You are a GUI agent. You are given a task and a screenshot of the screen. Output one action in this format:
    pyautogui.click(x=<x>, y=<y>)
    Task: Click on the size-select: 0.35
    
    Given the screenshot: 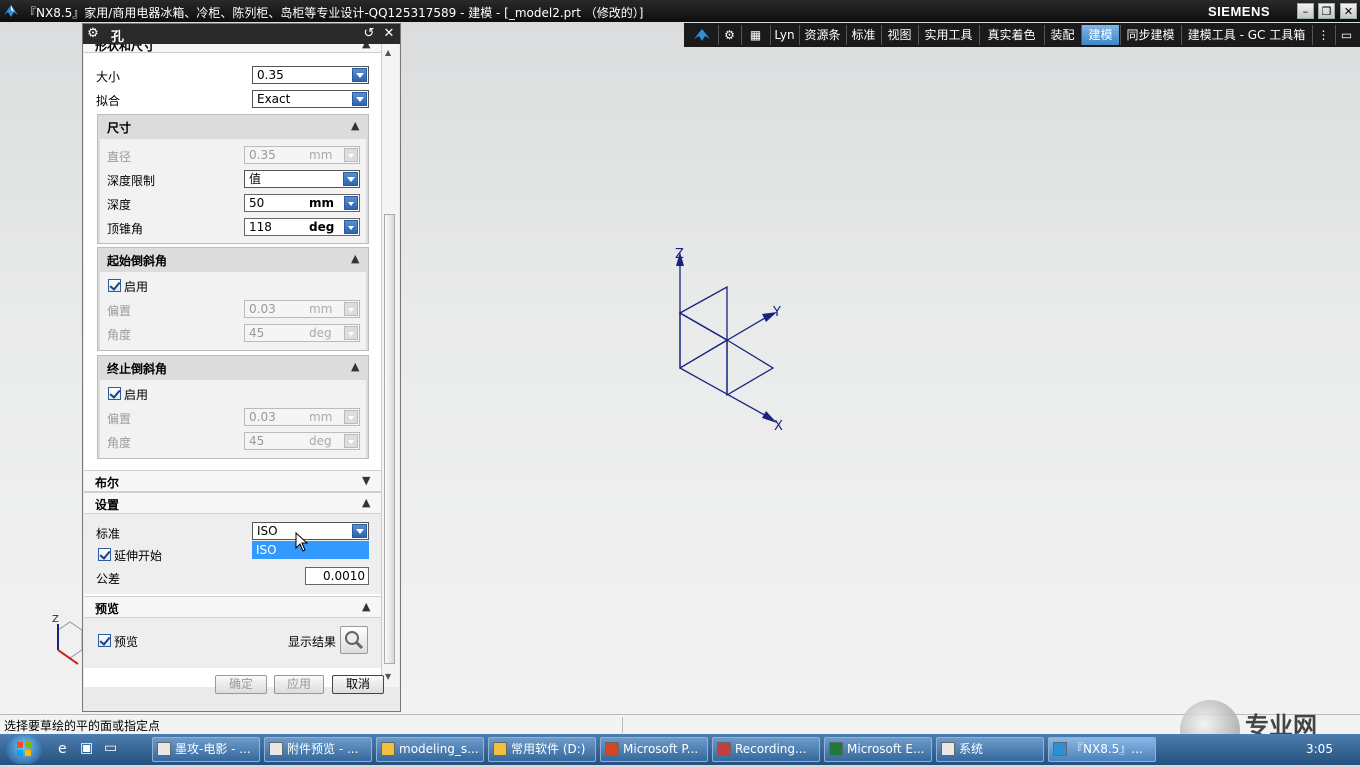 What is the action you would take?
    pyautogui.click(x=310, y=75)
    